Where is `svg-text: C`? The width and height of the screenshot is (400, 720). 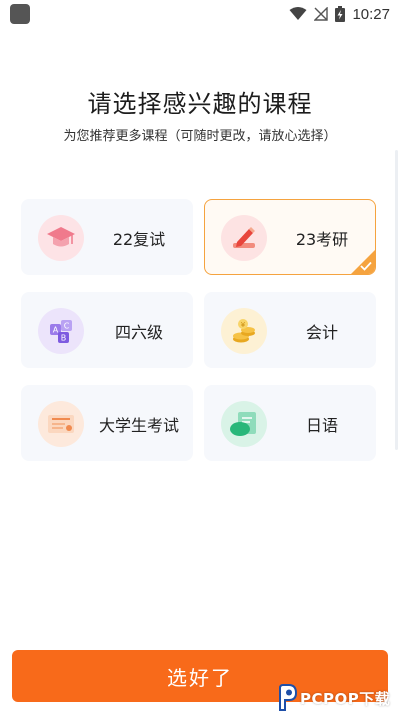 svg-text: C is located at coordinates (67, 326).